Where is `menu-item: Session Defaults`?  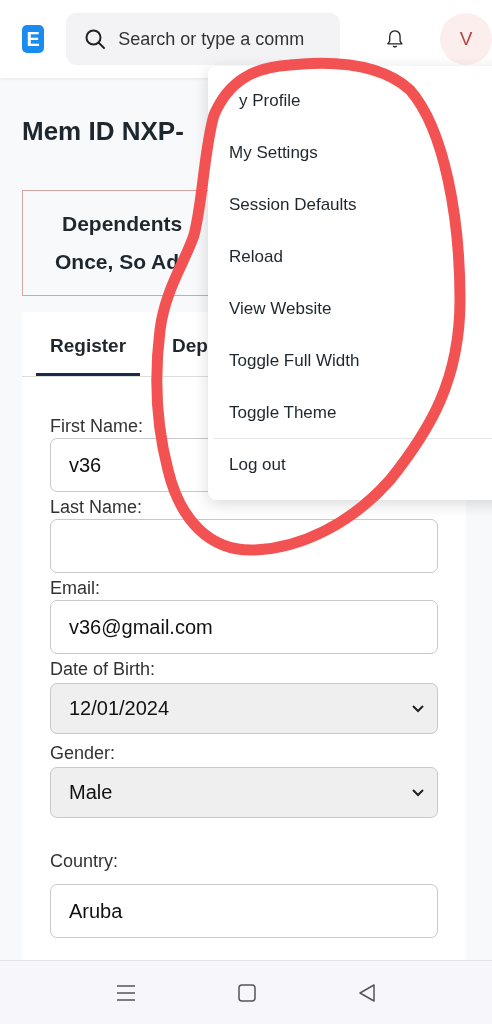
menu-item: Session Defaults is located at coordinates (353, 204).